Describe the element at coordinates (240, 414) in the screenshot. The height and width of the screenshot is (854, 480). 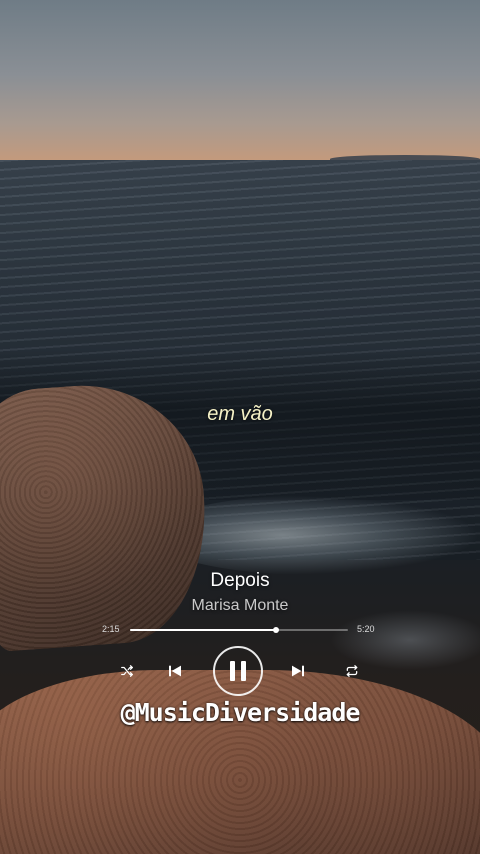
I see `lyric-line: em vão` at that location.